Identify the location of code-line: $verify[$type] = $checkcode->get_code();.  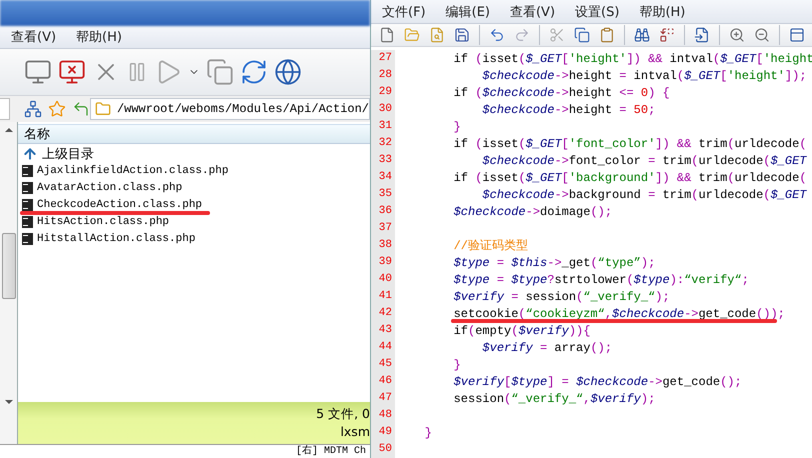
(597, 381).